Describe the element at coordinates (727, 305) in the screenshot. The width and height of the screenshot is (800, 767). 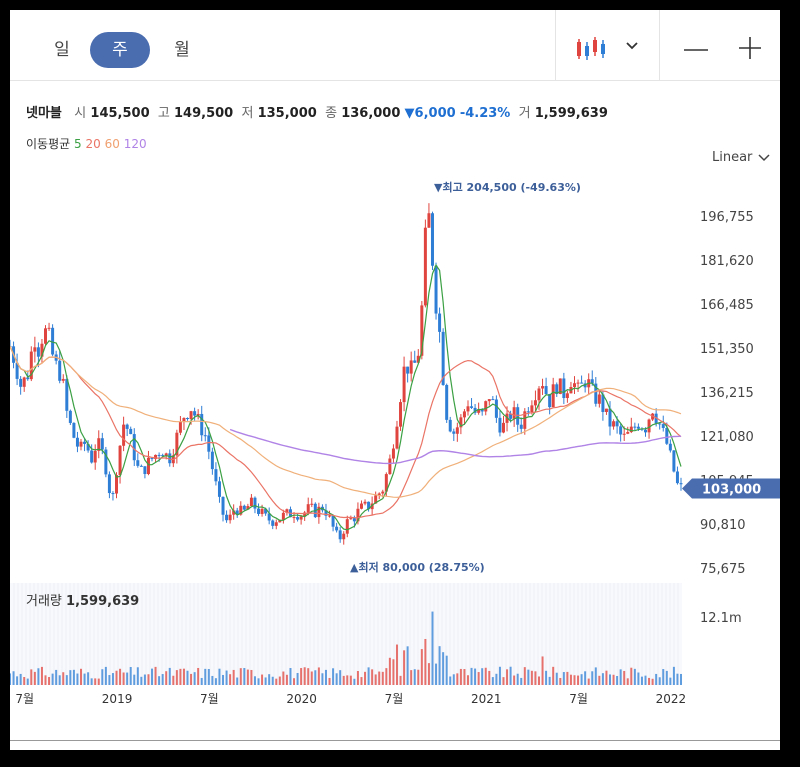
I see `y-tick-label: 166,485` at that location.